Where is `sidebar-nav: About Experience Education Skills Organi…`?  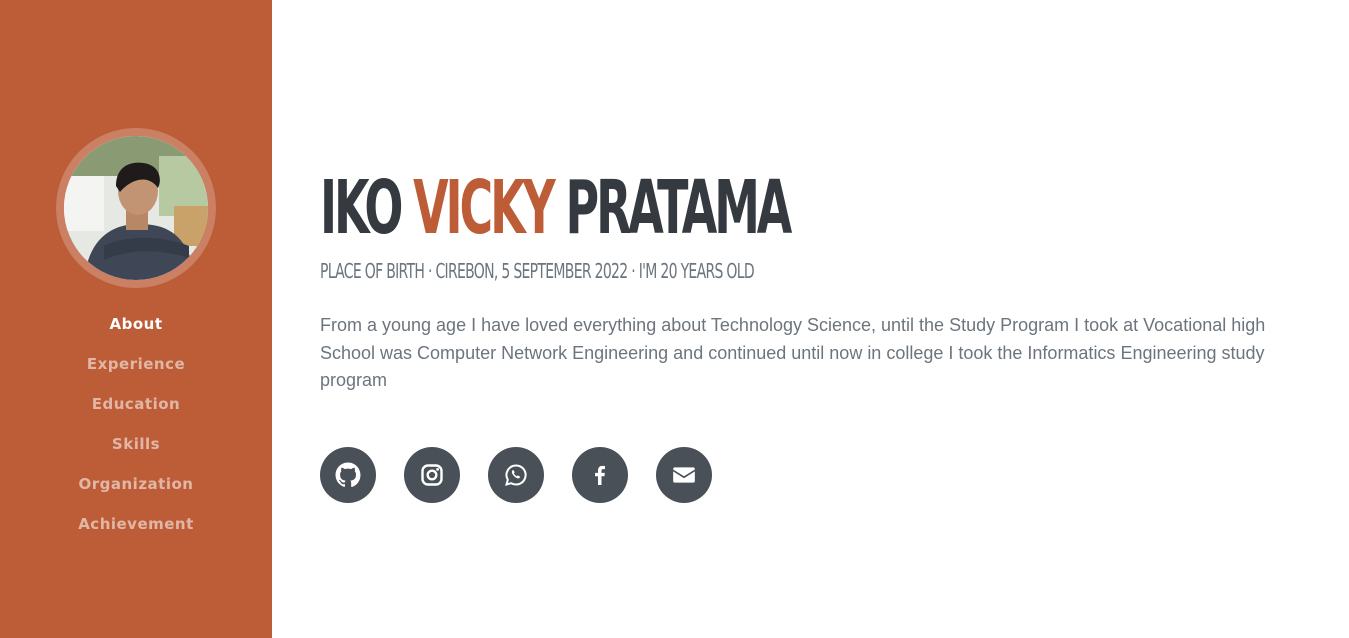 sidebar-nav: About Experience Education Skills Organi… is located at coordinates (136, 424).